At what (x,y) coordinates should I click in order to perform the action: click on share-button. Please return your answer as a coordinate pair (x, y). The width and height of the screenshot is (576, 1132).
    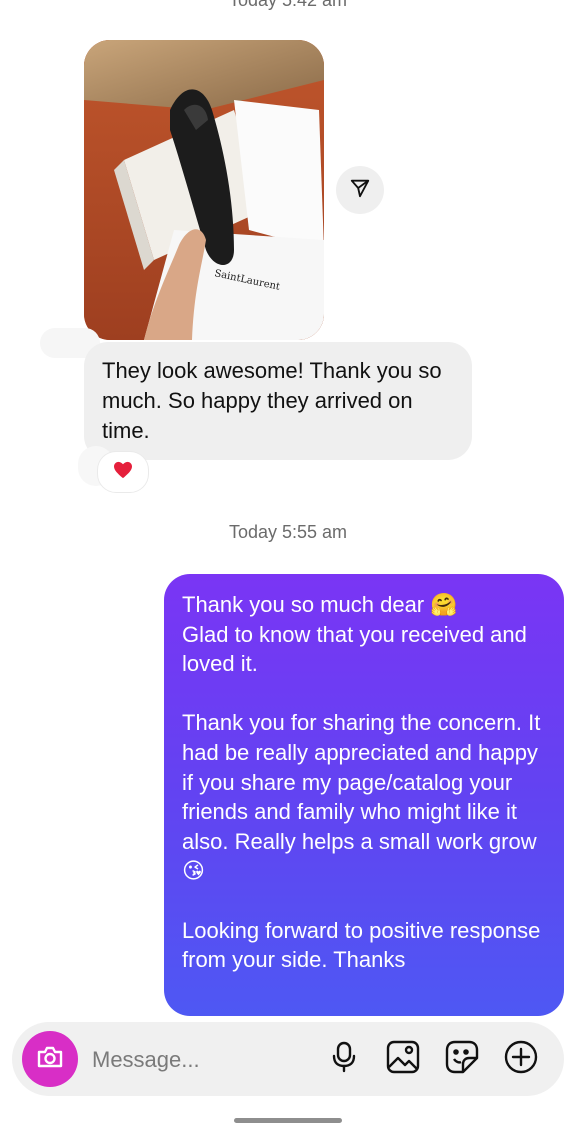
    Looking at the image, I should click on (360, 190).